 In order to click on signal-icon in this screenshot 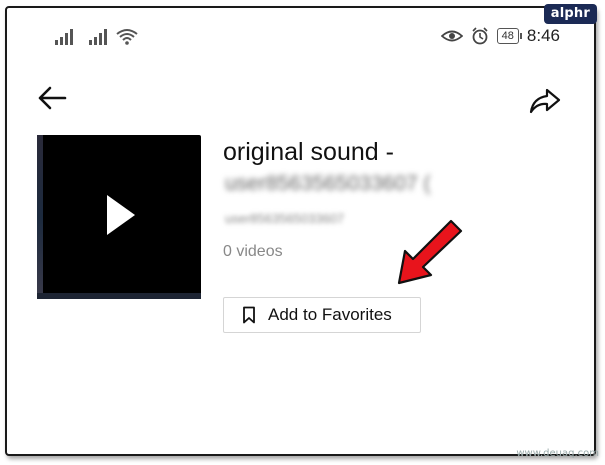, I will do `click(64, 37)`.